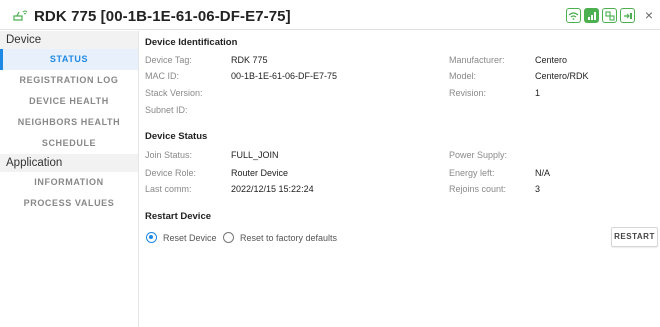  Describe the element at coordinates (176, 136) in the screenshot. I see `device-status-heading: Device Status` at that location.